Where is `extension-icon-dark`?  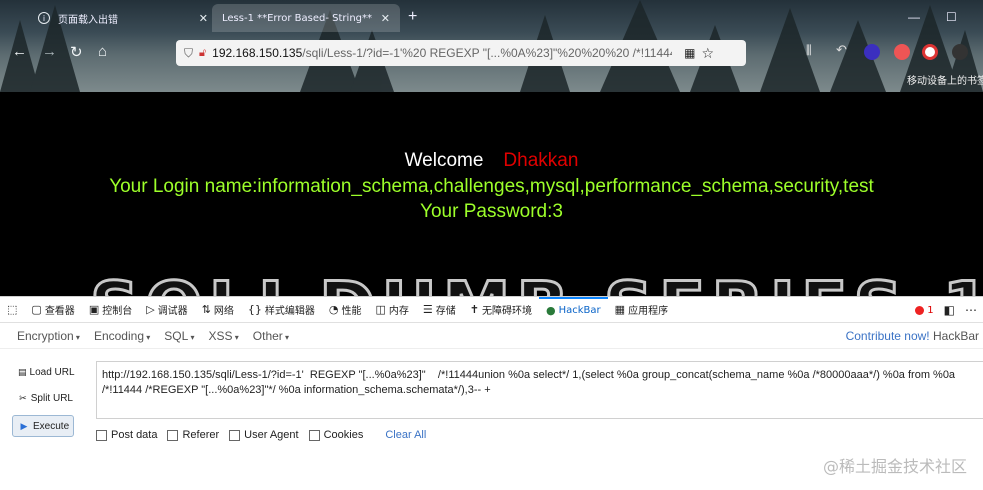
extension-icon-dark is located at coordinates (960, 52).